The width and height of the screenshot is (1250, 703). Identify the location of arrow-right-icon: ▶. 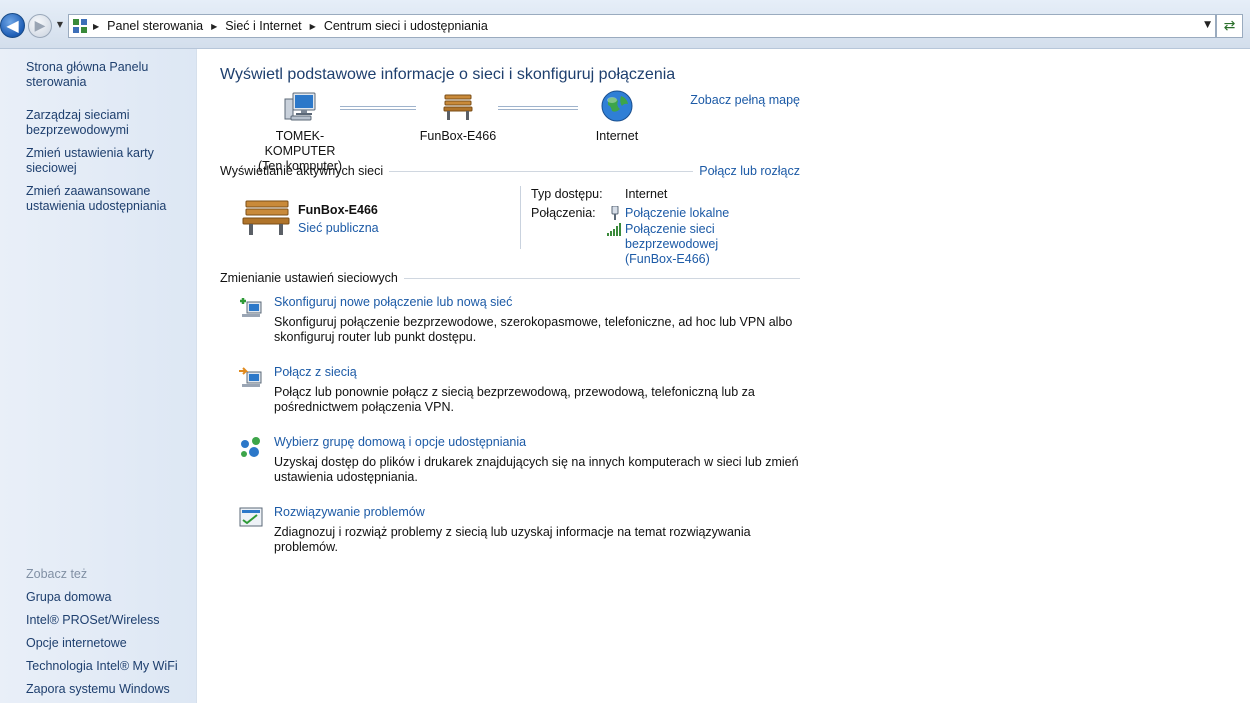
(40, 26).